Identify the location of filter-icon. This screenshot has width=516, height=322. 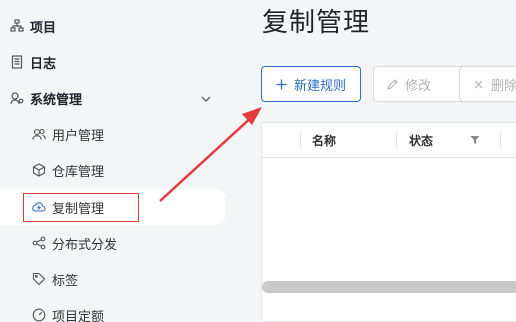
(475, 140).